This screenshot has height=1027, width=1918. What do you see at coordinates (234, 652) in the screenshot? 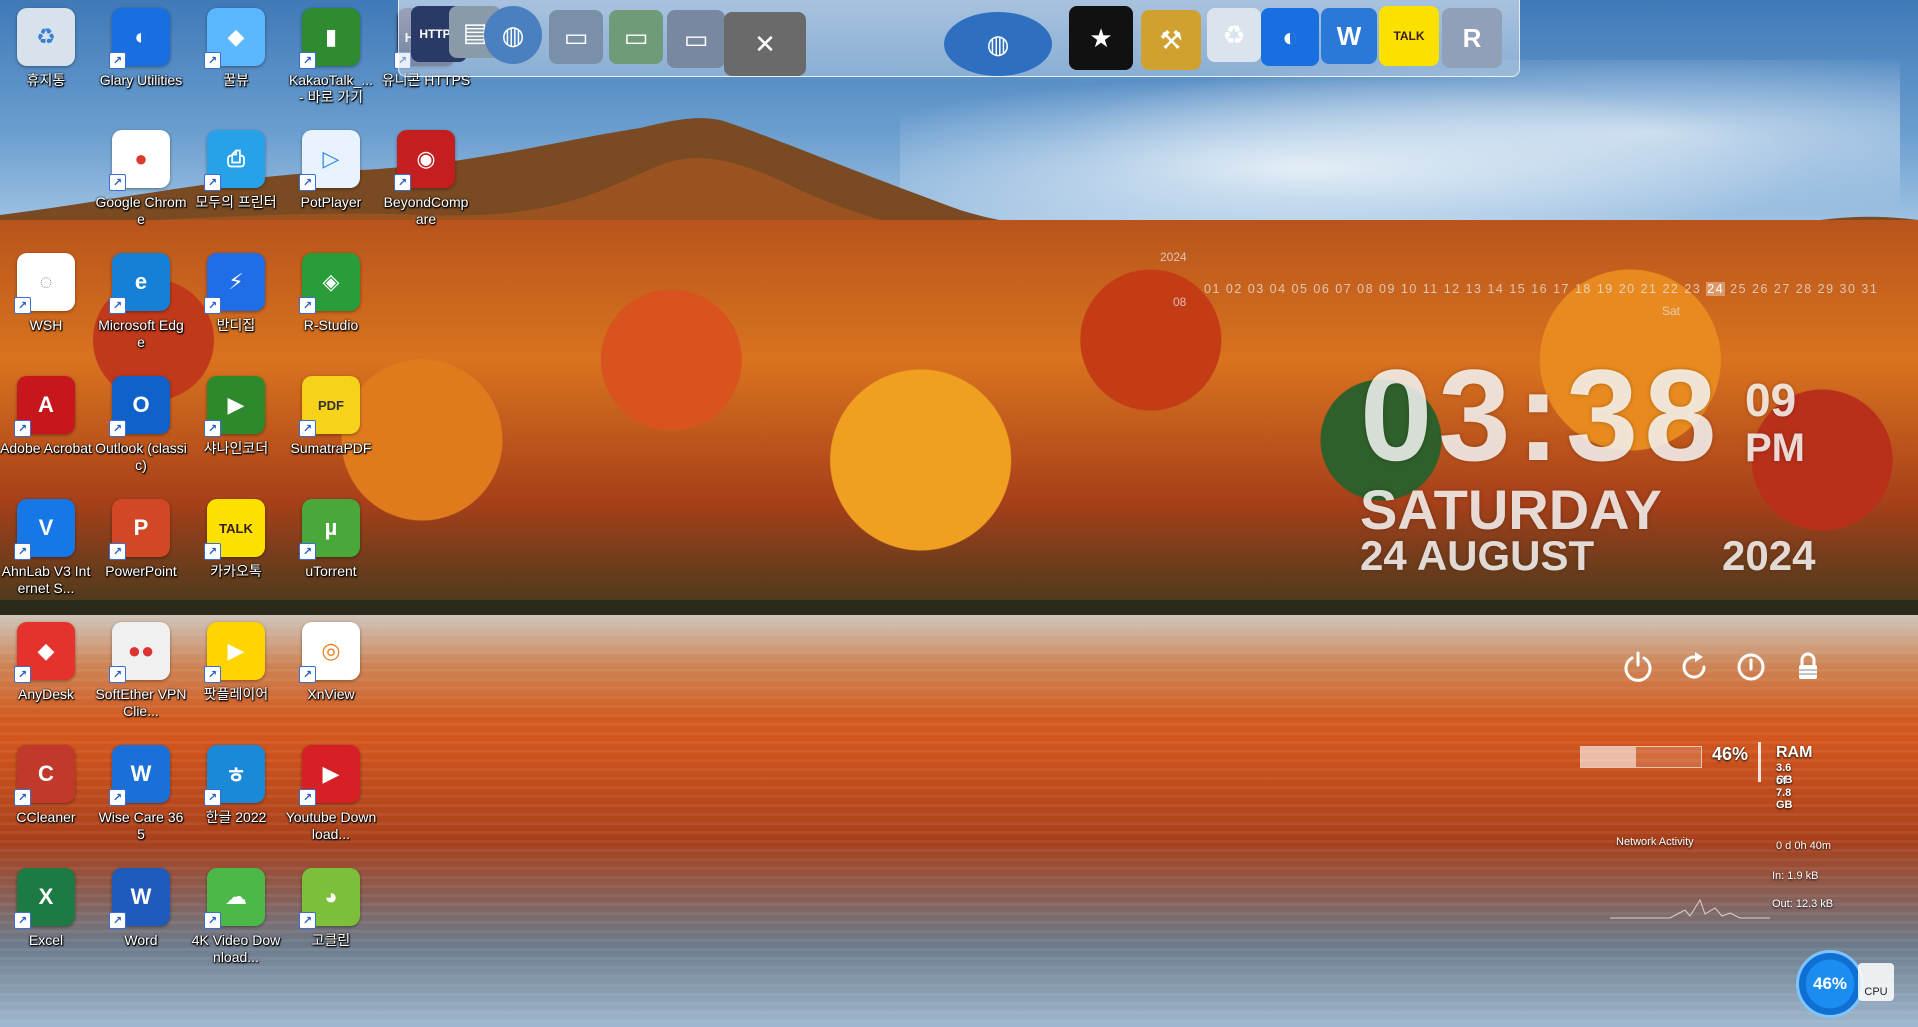
I see `팟플레이어-icon: ▶ ↗` at bounding box center [234, 652].